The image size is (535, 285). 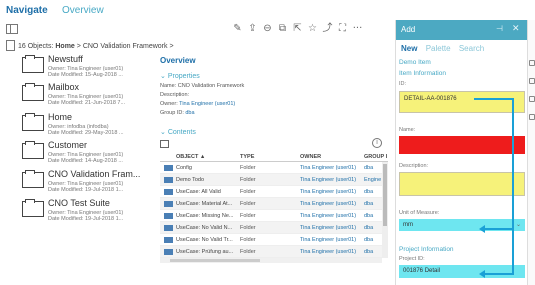 I want to click on name-field, so click(x=462, y=145).